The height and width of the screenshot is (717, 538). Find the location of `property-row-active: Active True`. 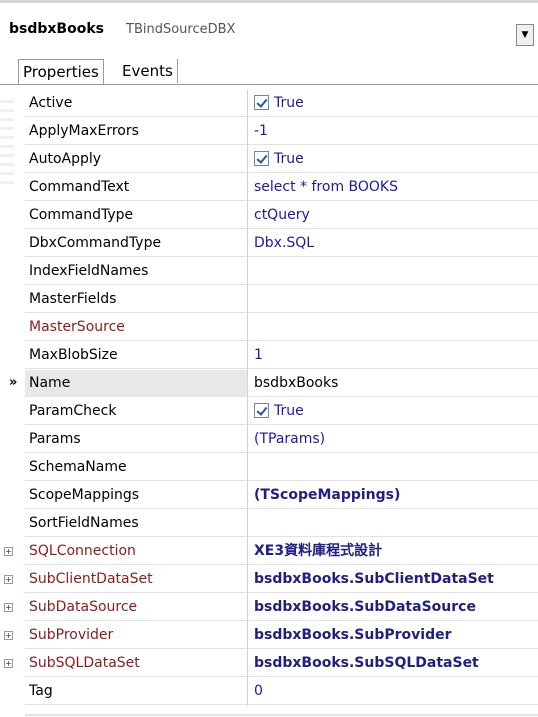

property-row-active: Active True is located at coordinates (269, 104).